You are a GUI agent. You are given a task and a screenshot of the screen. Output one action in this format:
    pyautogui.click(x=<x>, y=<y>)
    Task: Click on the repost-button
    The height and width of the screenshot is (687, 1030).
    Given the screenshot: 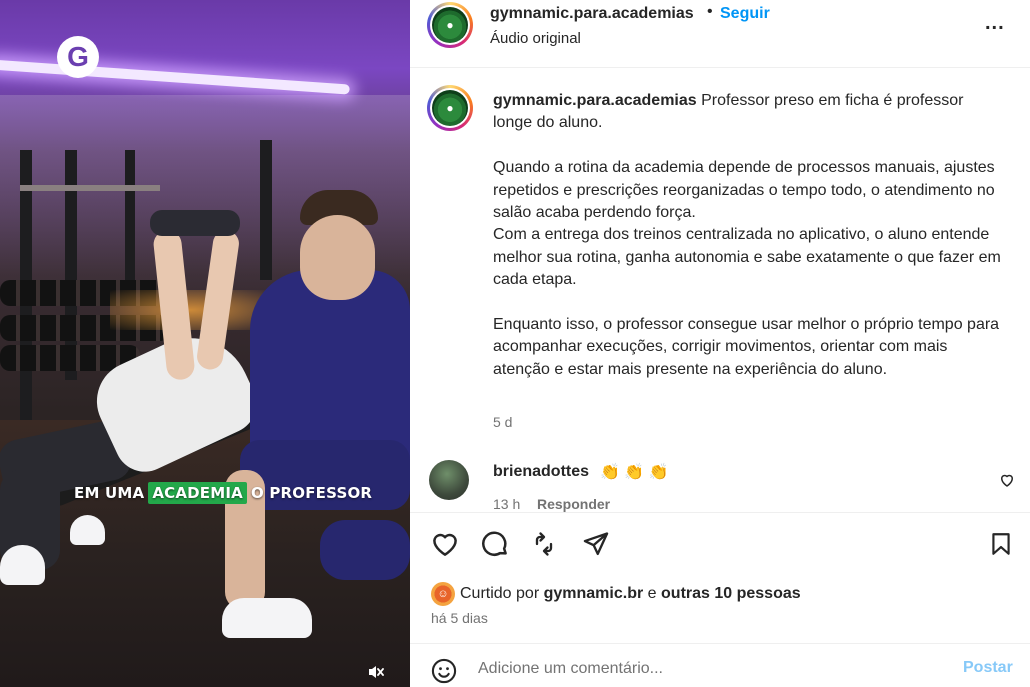 What is the action you would take?
    pyautogui.click(x=544, y=544)
    